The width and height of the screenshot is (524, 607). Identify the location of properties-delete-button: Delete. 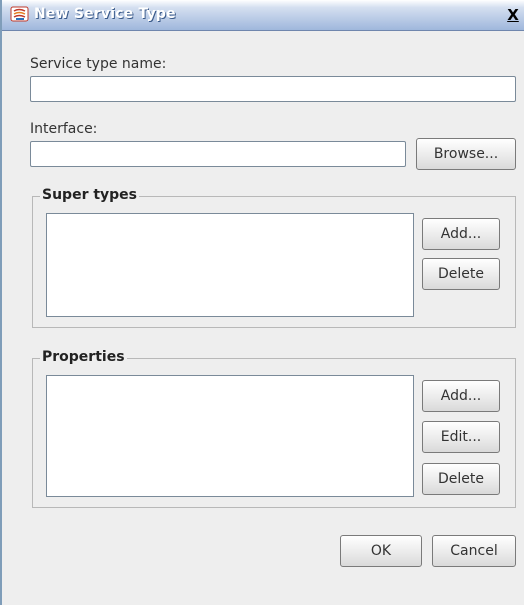
(461, 479).